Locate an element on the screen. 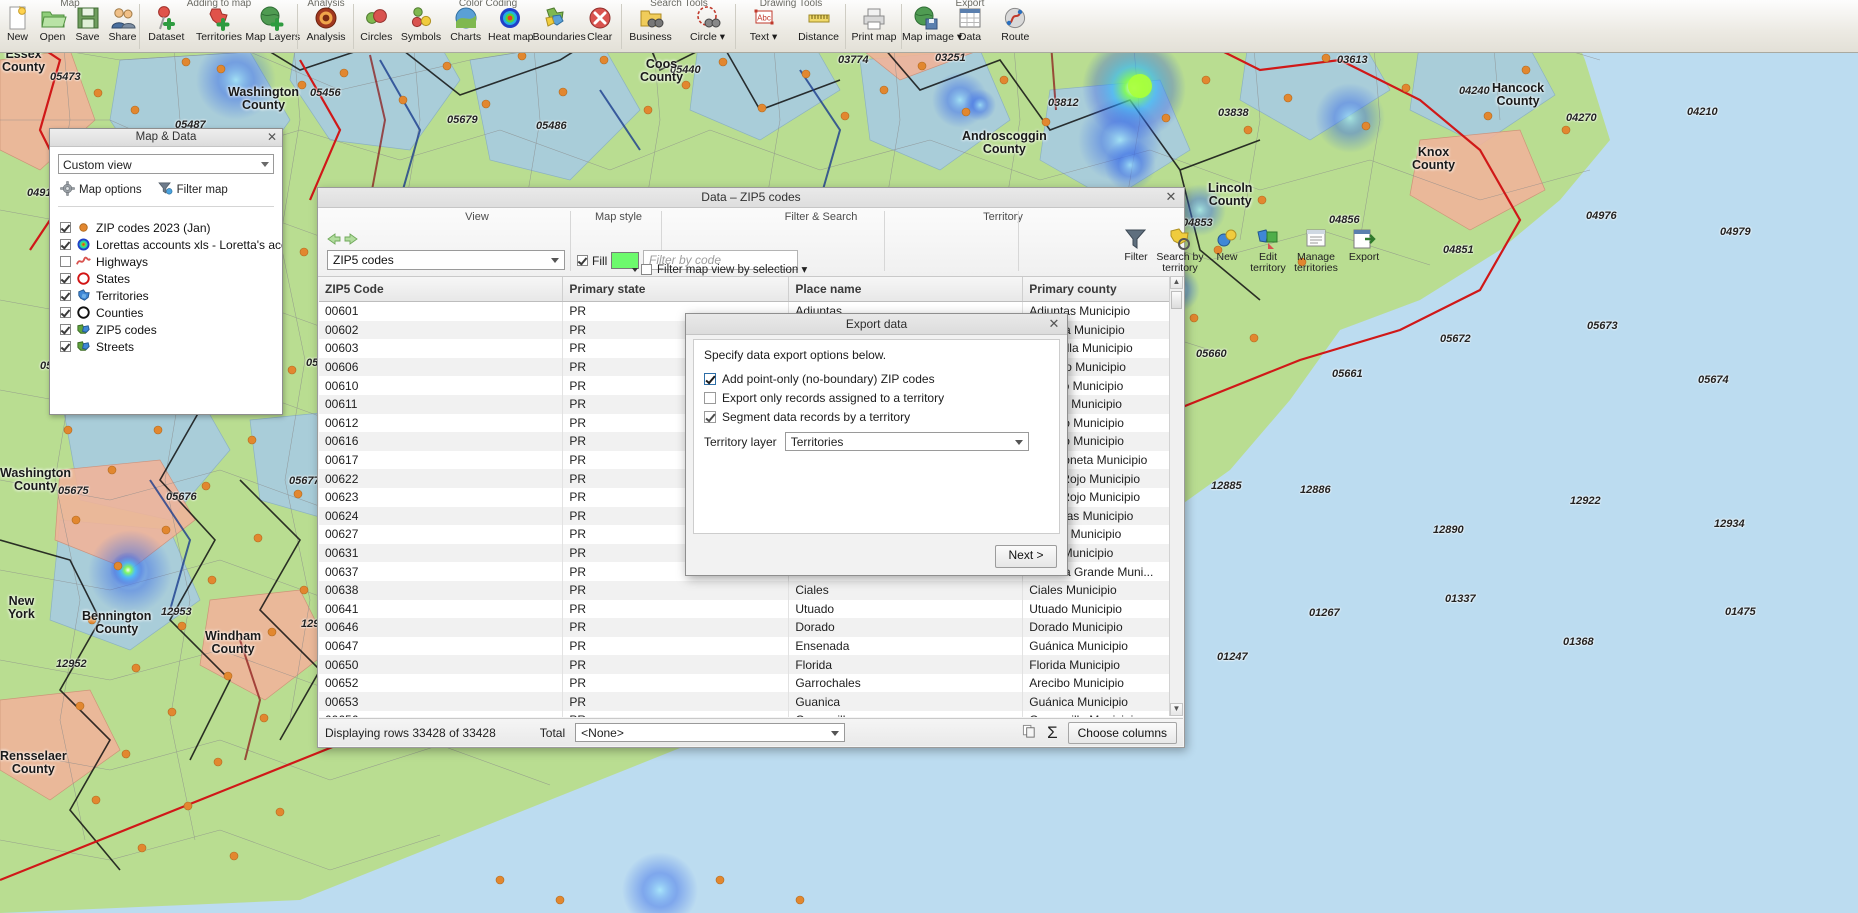 The image size is (1858, 913). prev-record-icon is located at coordinates (334, 240).